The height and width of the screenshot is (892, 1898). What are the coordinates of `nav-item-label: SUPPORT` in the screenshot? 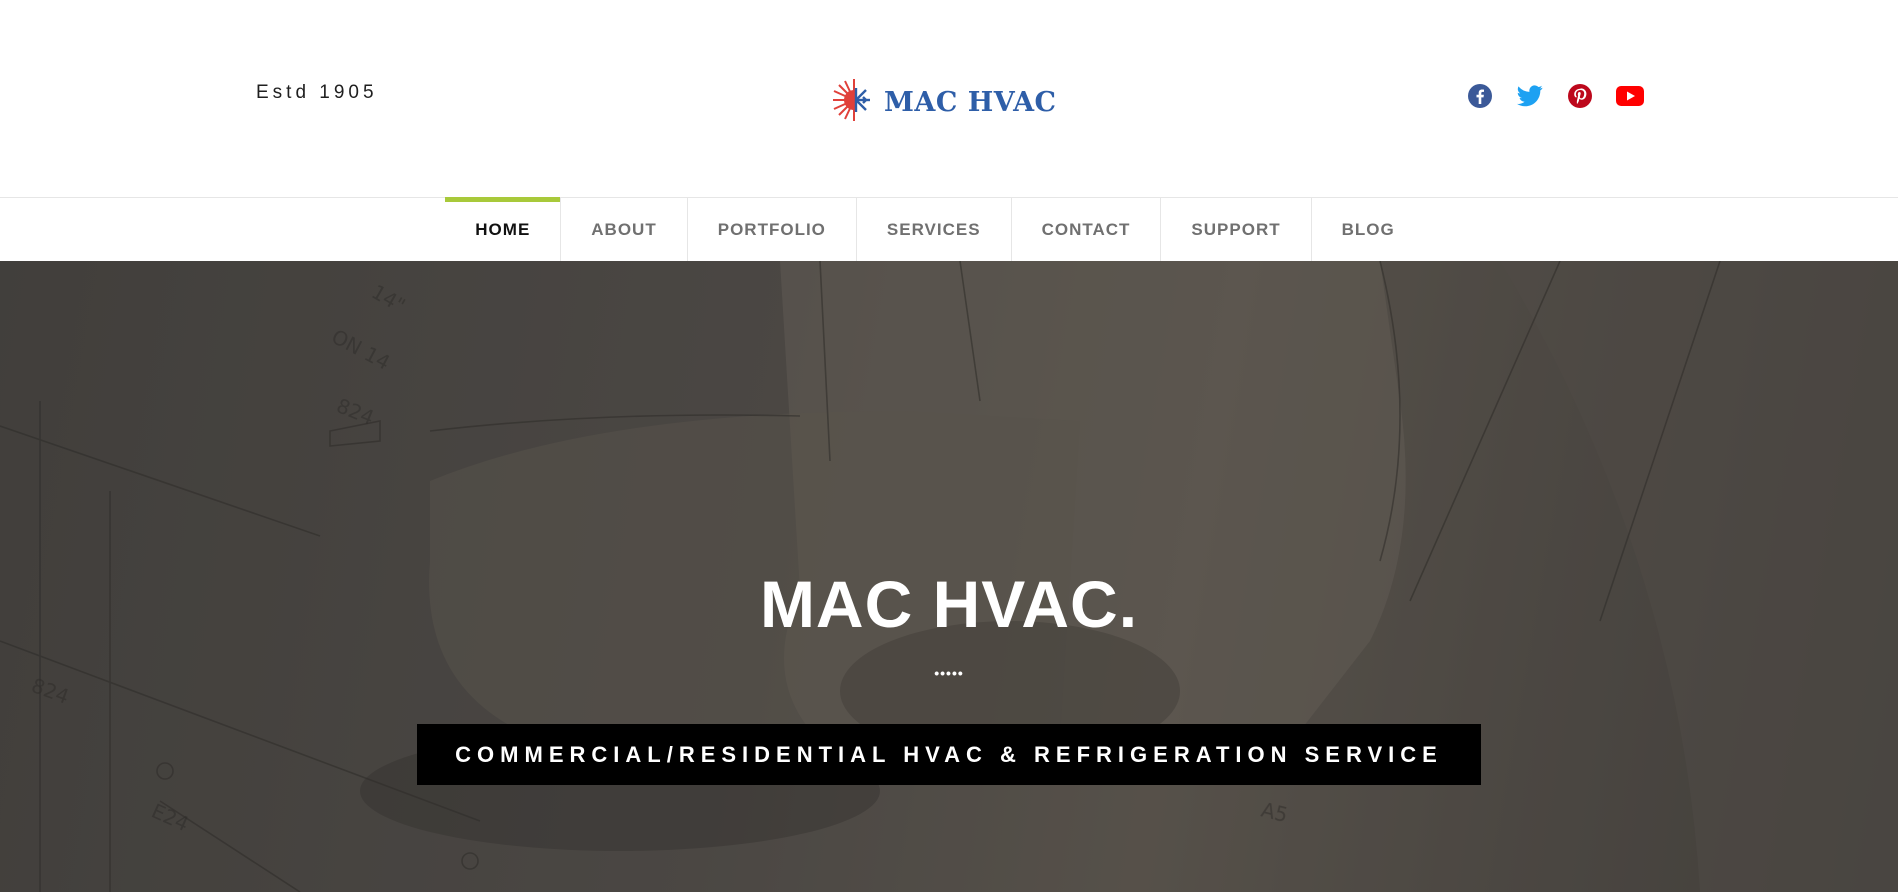 It's located at (1236, 229).